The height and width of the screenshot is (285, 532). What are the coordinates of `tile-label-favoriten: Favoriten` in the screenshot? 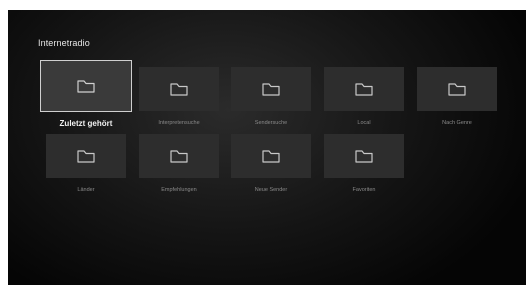 It's located at (364, 190).